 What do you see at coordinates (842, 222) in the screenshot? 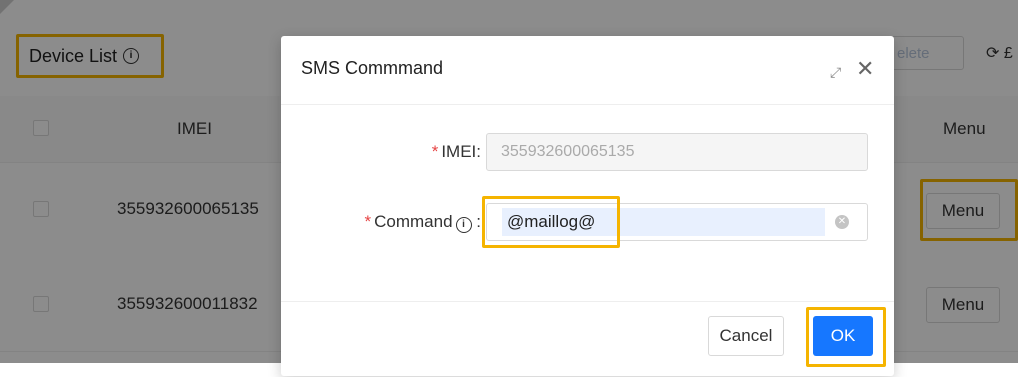
I see `clear-icon: ✕` at bounding box center [842, 222].